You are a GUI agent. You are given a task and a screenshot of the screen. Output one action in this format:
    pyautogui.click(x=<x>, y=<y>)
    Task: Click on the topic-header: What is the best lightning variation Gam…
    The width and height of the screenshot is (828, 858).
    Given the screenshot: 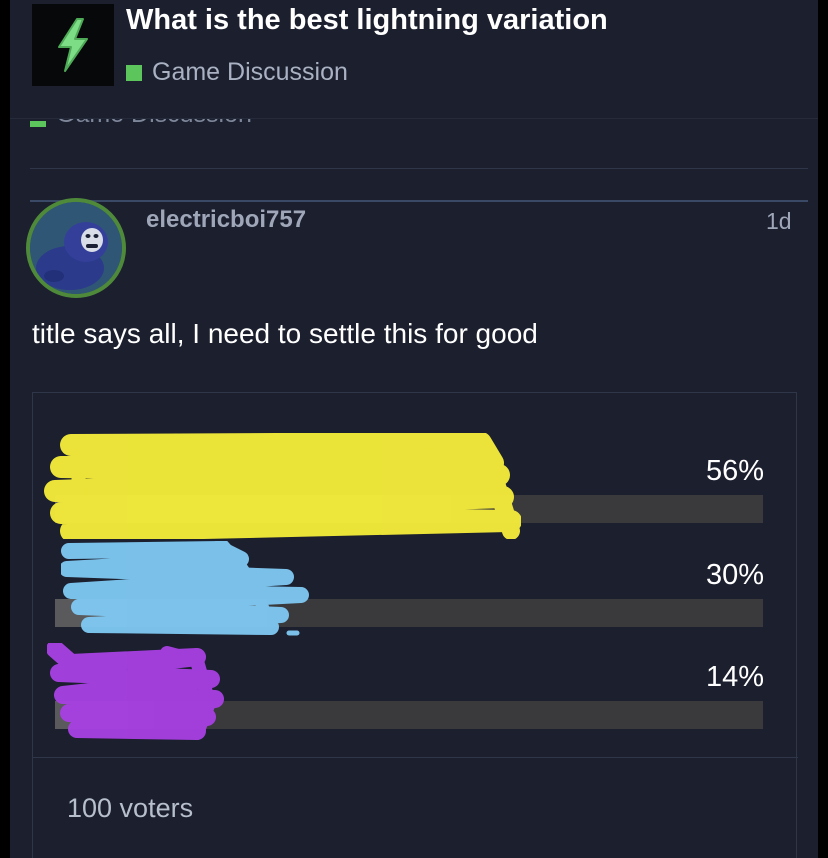 What is the action you would take?
    pyautogui.click(x=414, y=59)
    